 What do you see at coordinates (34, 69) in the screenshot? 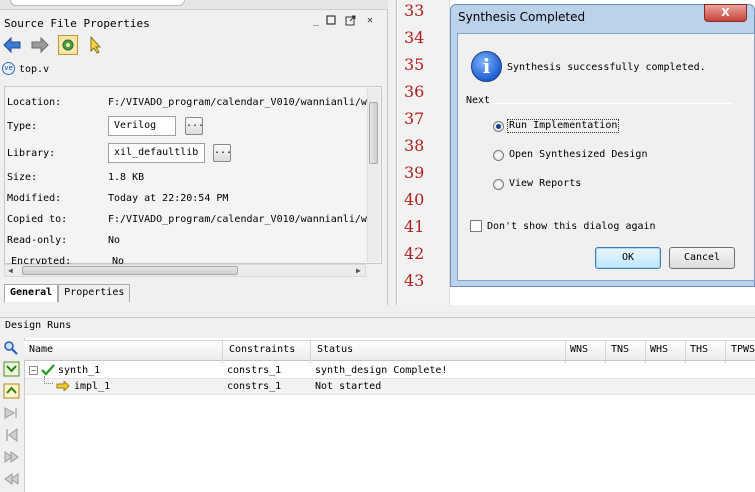
I see `file-name: top.v` at bounding box center [34, 69].